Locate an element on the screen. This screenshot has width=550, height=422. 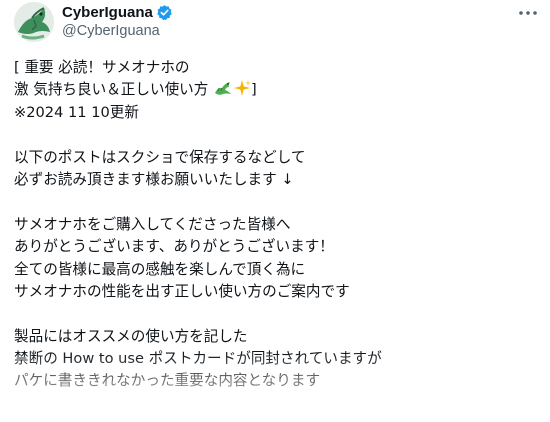
avatar is located at coordinates (34, 22).